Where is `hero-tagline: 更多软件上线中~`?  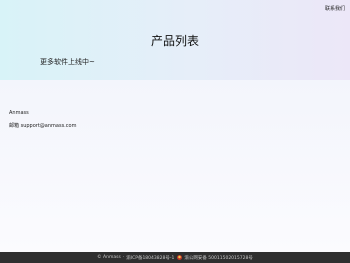 hero-tagline: 更多软件上线中~ is located at coordinates (67, 62).